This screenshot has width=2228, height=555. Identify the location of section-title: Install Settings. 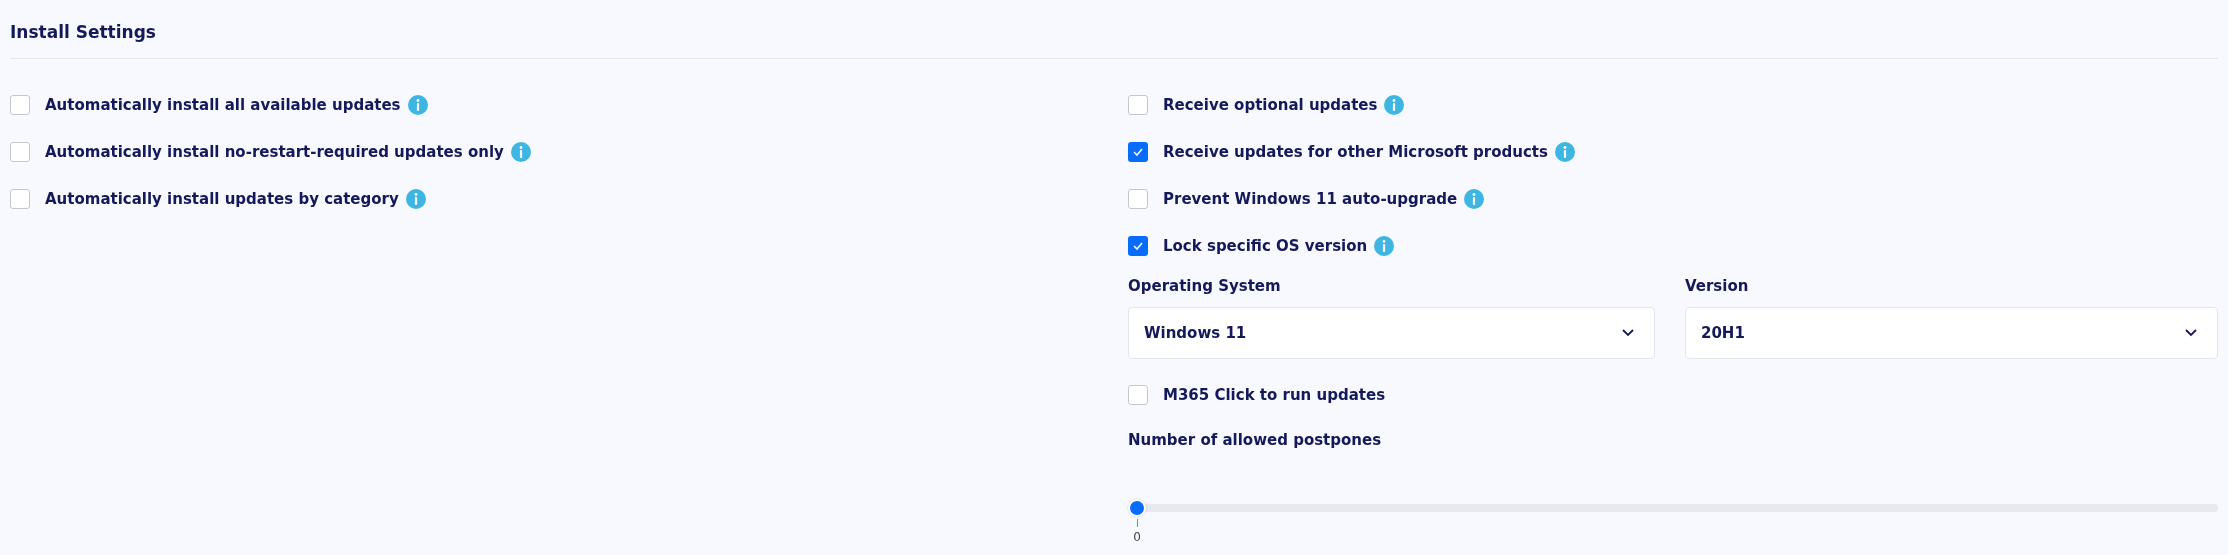
(1114, 40).